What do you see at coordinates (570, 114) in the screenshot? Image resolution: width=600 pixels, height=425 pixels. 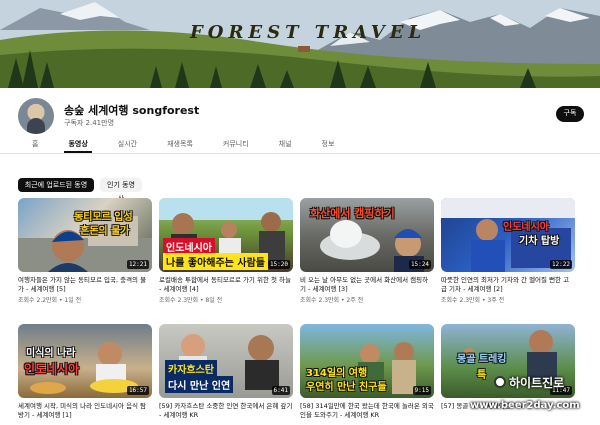 I see `subscribe-button: 구독` at bounding box center [570, 114].